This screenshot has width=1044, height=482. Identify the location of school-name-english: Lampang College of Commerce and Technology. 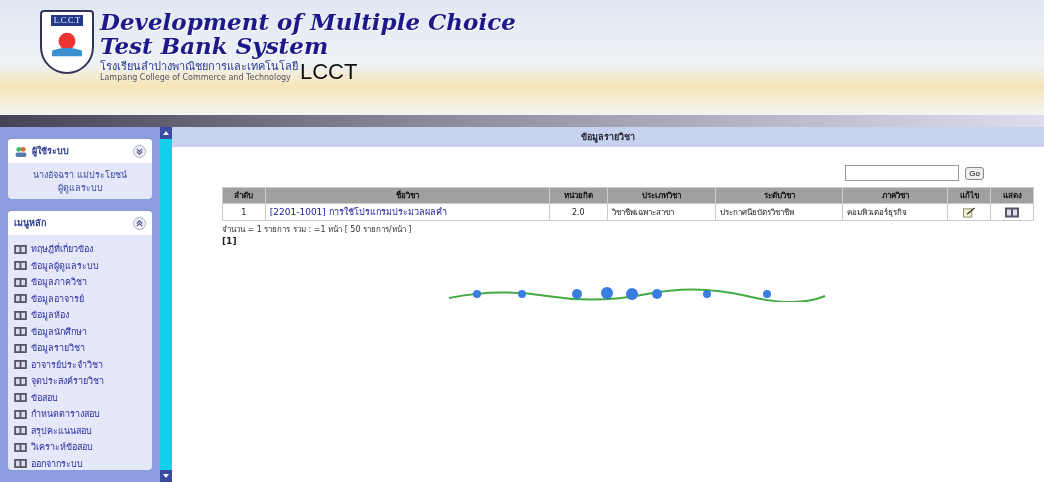
(196, 78).